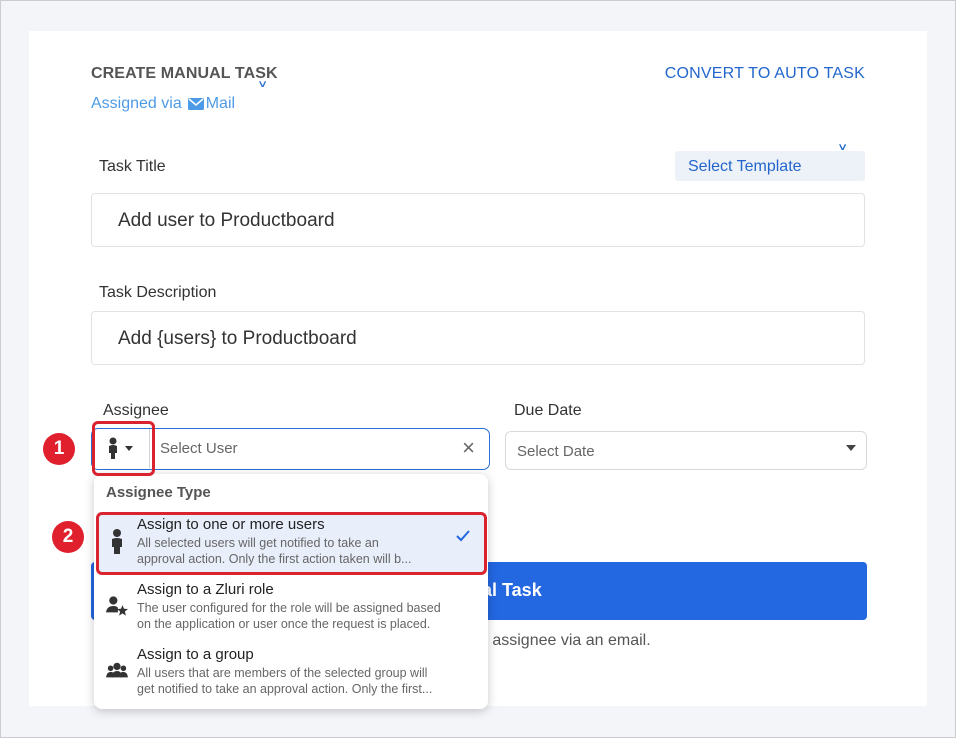 The image size is (956, 738). What do you see at coordinates (59, 449) in the screenshot?
I see `callout-badge-1: 1` at bounding box center [59, 449].